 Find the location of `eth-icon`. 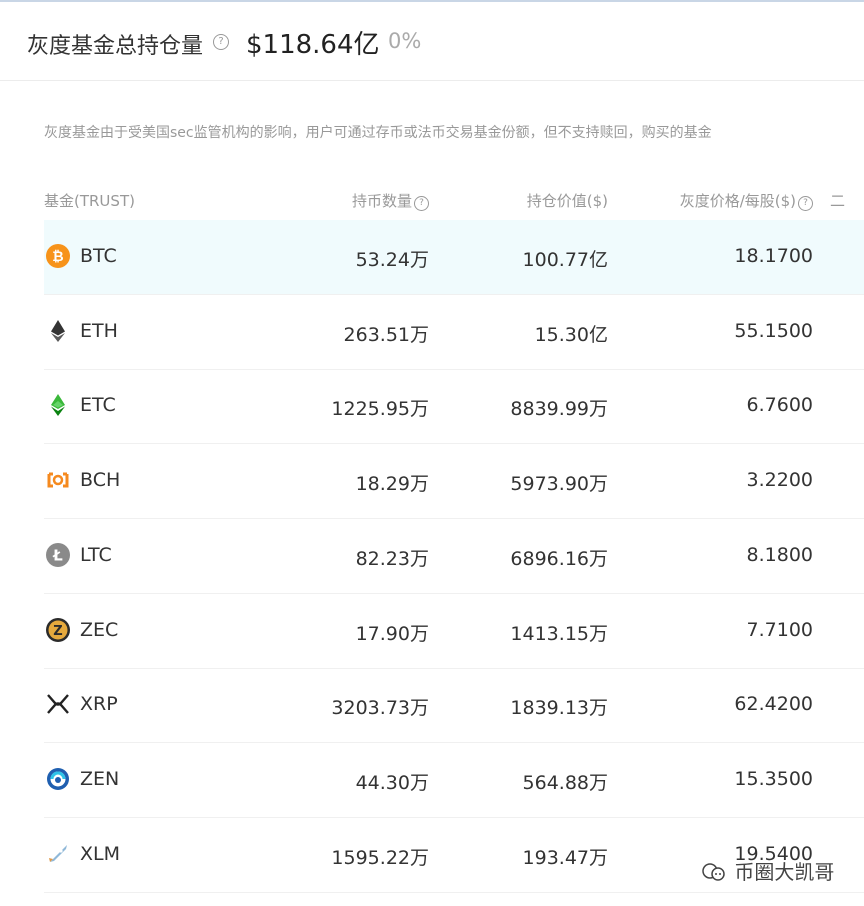

eth-icon is located at coordinates (58, 331).